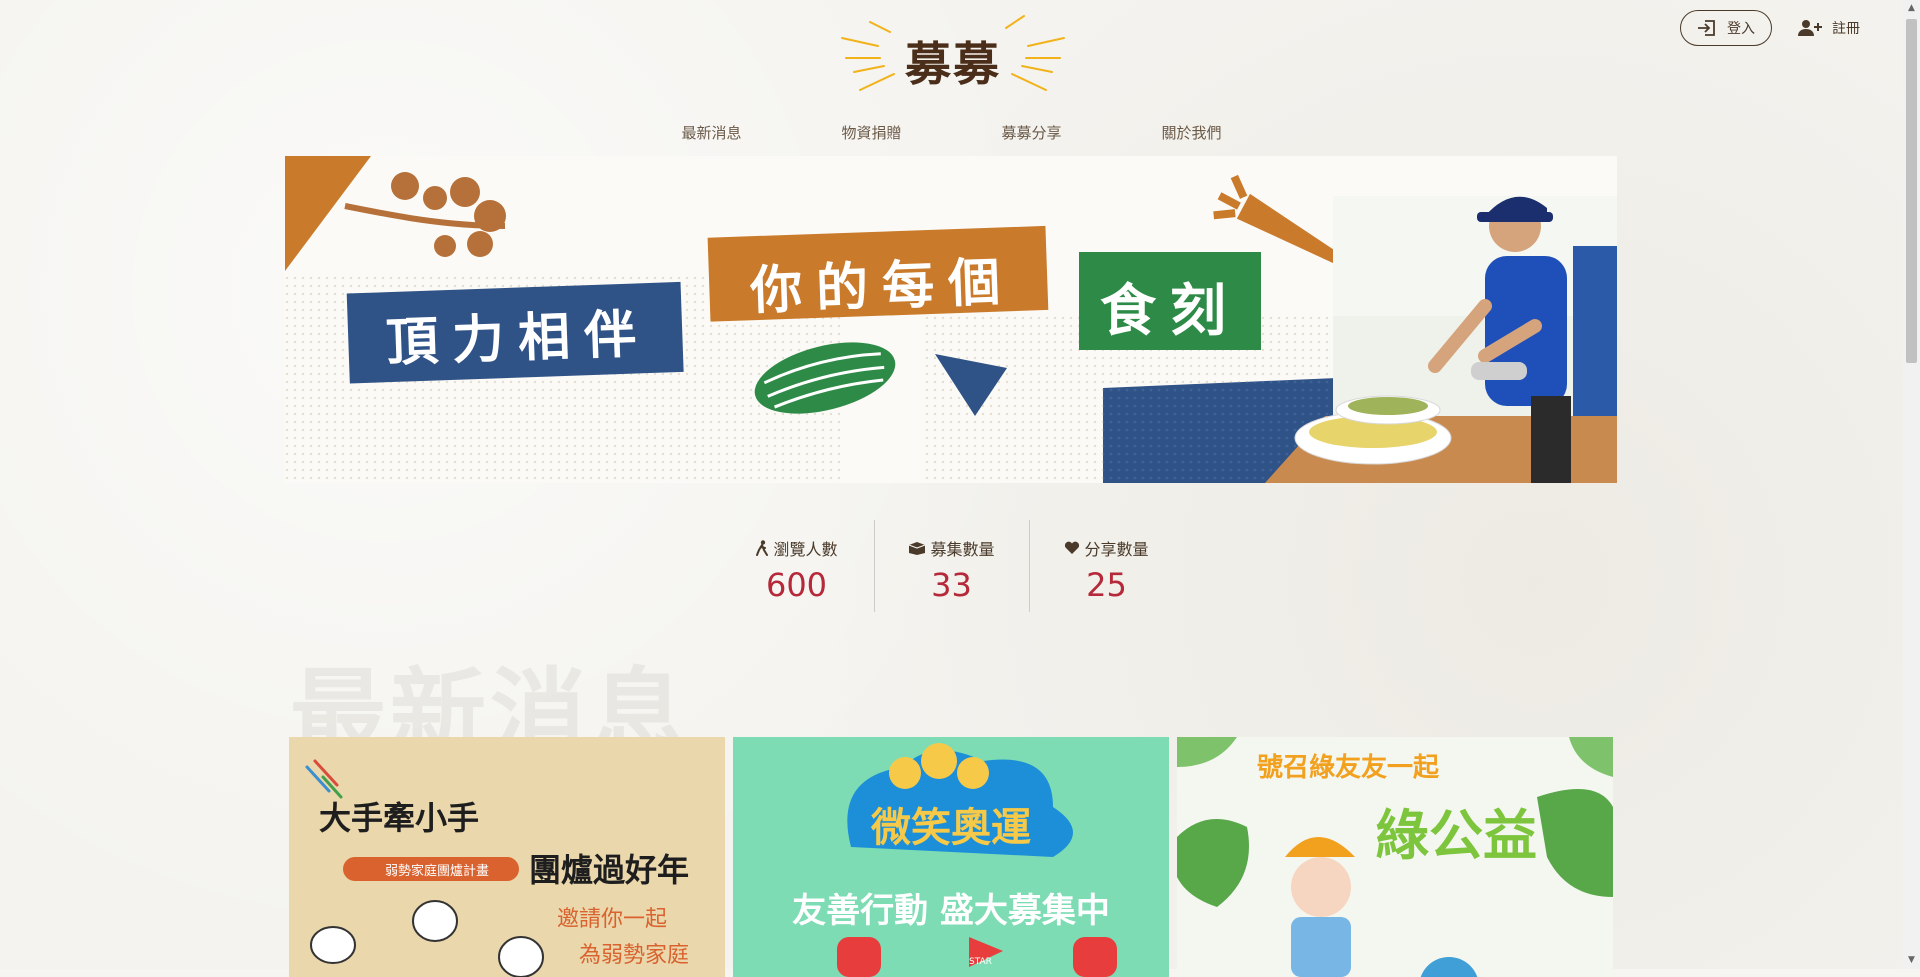 The width and height of the screenshot is (1920, 977). What do you see at coordinates (518, 339) in the screenshot?
I see `banner-phrase-1: 頂力相伴` at bounding box center [518, 339].